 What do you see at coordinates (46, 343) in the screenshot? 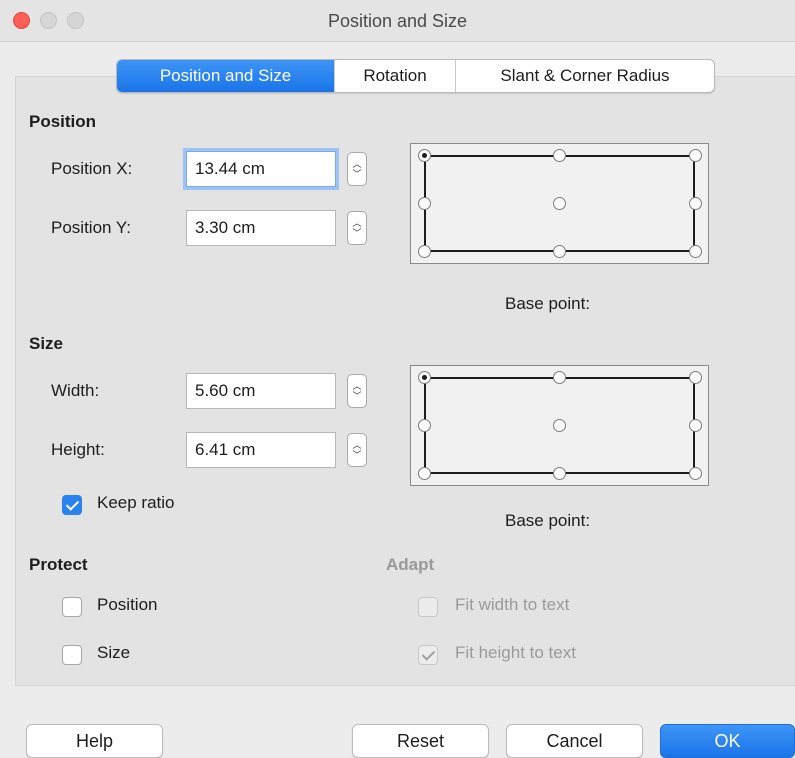
I see `size-heading: Size` at bounding box center [46, 343].